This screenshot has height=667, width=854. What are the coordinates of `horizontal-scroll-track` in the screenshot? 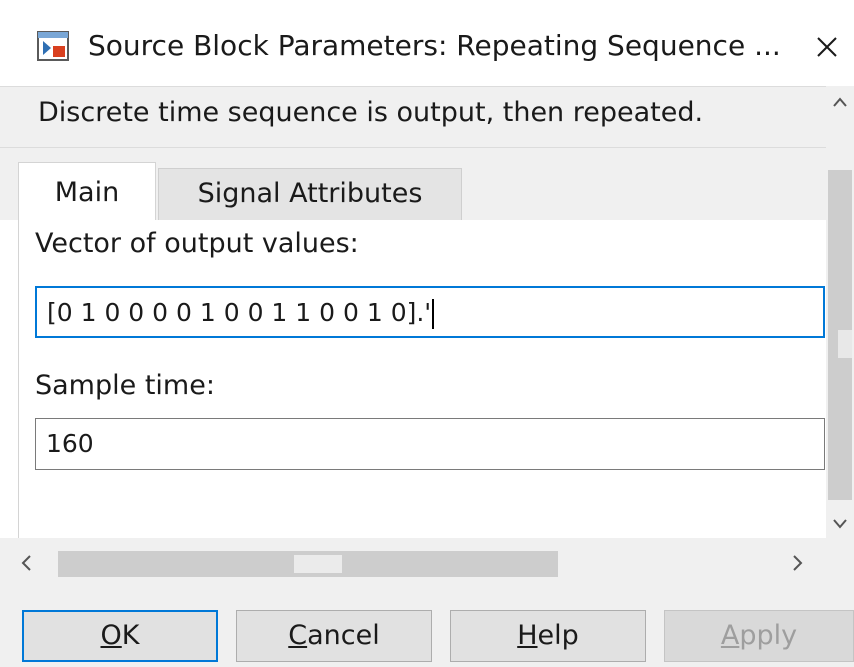 It's located at (308, 564).